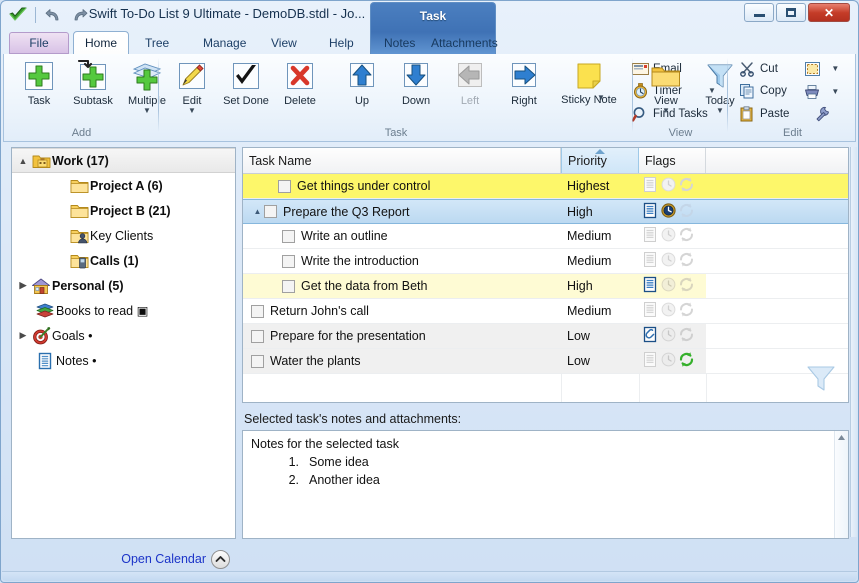 This screenshot has width=859, height=583. What do you see at coordinates (53, 15) in the screenshot?
I see `undo-icon` at bounding box center [53, 15].